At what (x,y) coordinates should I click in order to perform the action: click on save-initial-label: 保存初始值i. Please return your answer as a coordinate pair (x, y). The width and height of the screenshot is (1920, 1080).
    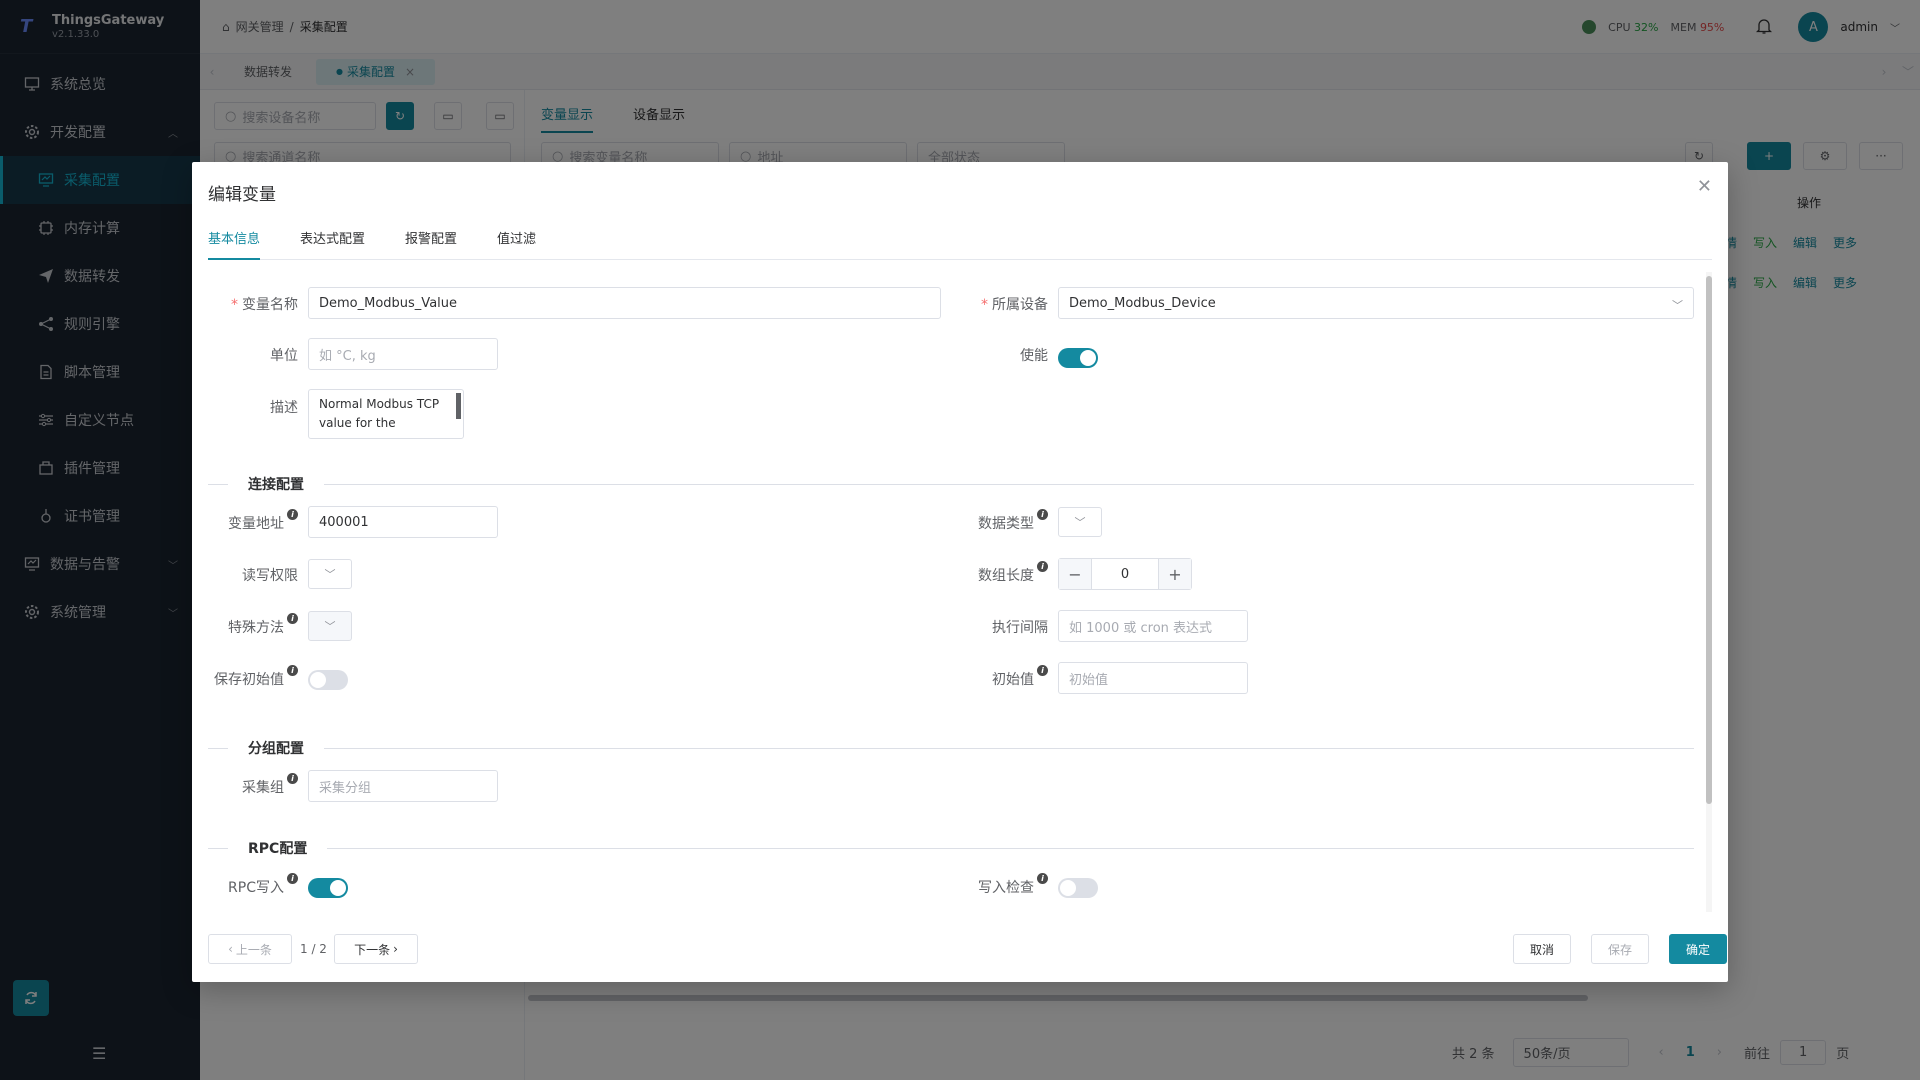
    Looking at the image, I should click on (253, 677).